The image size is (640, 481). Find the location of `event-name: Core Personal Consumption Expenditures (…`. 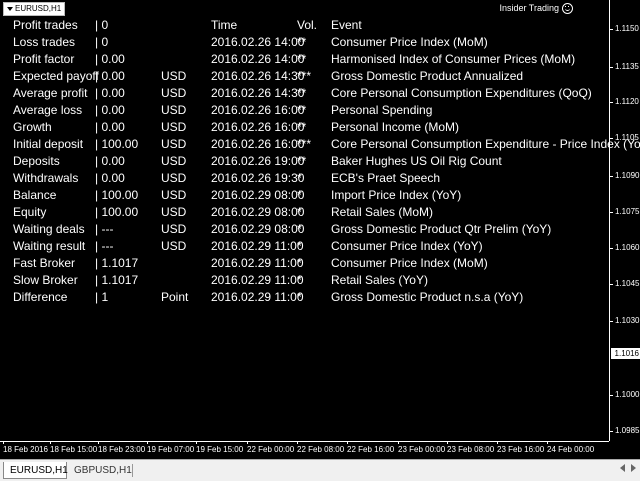

event-name: Core Personal Consumption Expenditures (… is located at coordinates (461, 93).